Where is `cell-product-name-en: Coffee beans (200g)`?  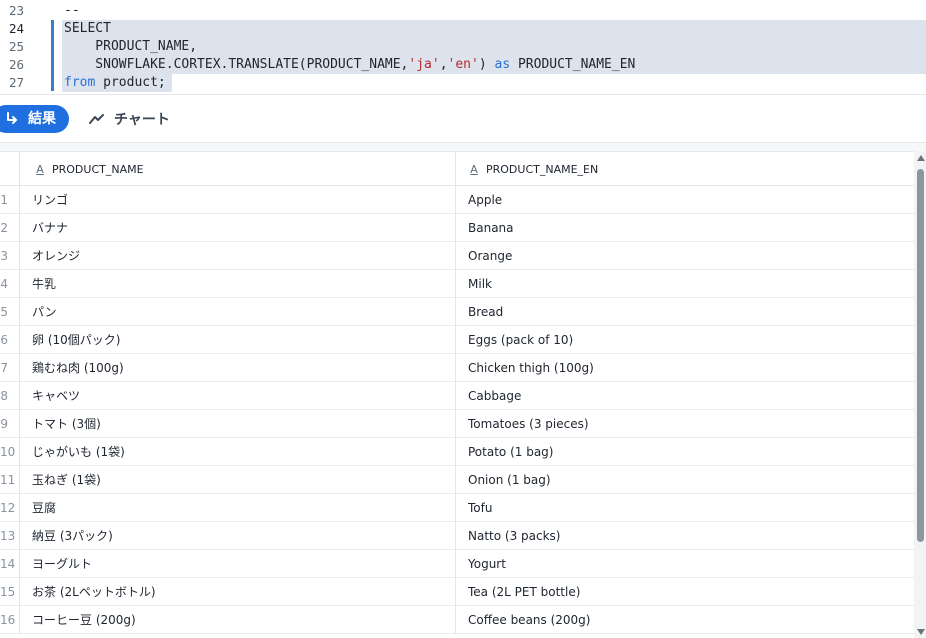 cell-product-name-en: Coffee beans (200g) is located at coordinates (685, 620).